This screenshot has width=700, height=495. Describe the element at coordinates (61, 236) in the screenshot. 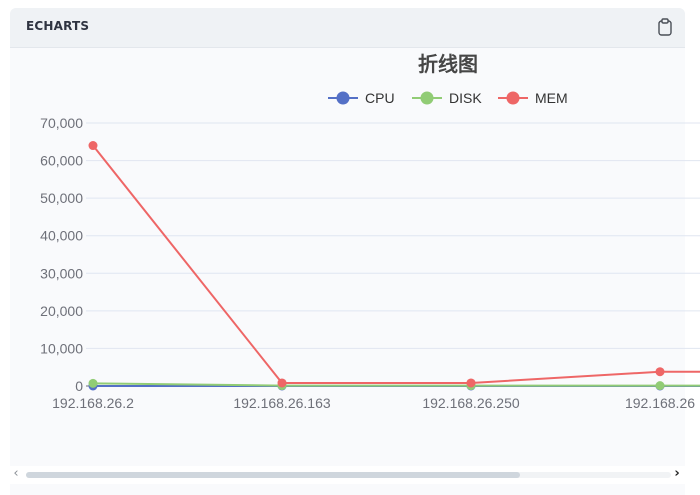

I see `y-tick-label: 40,000` at that location.